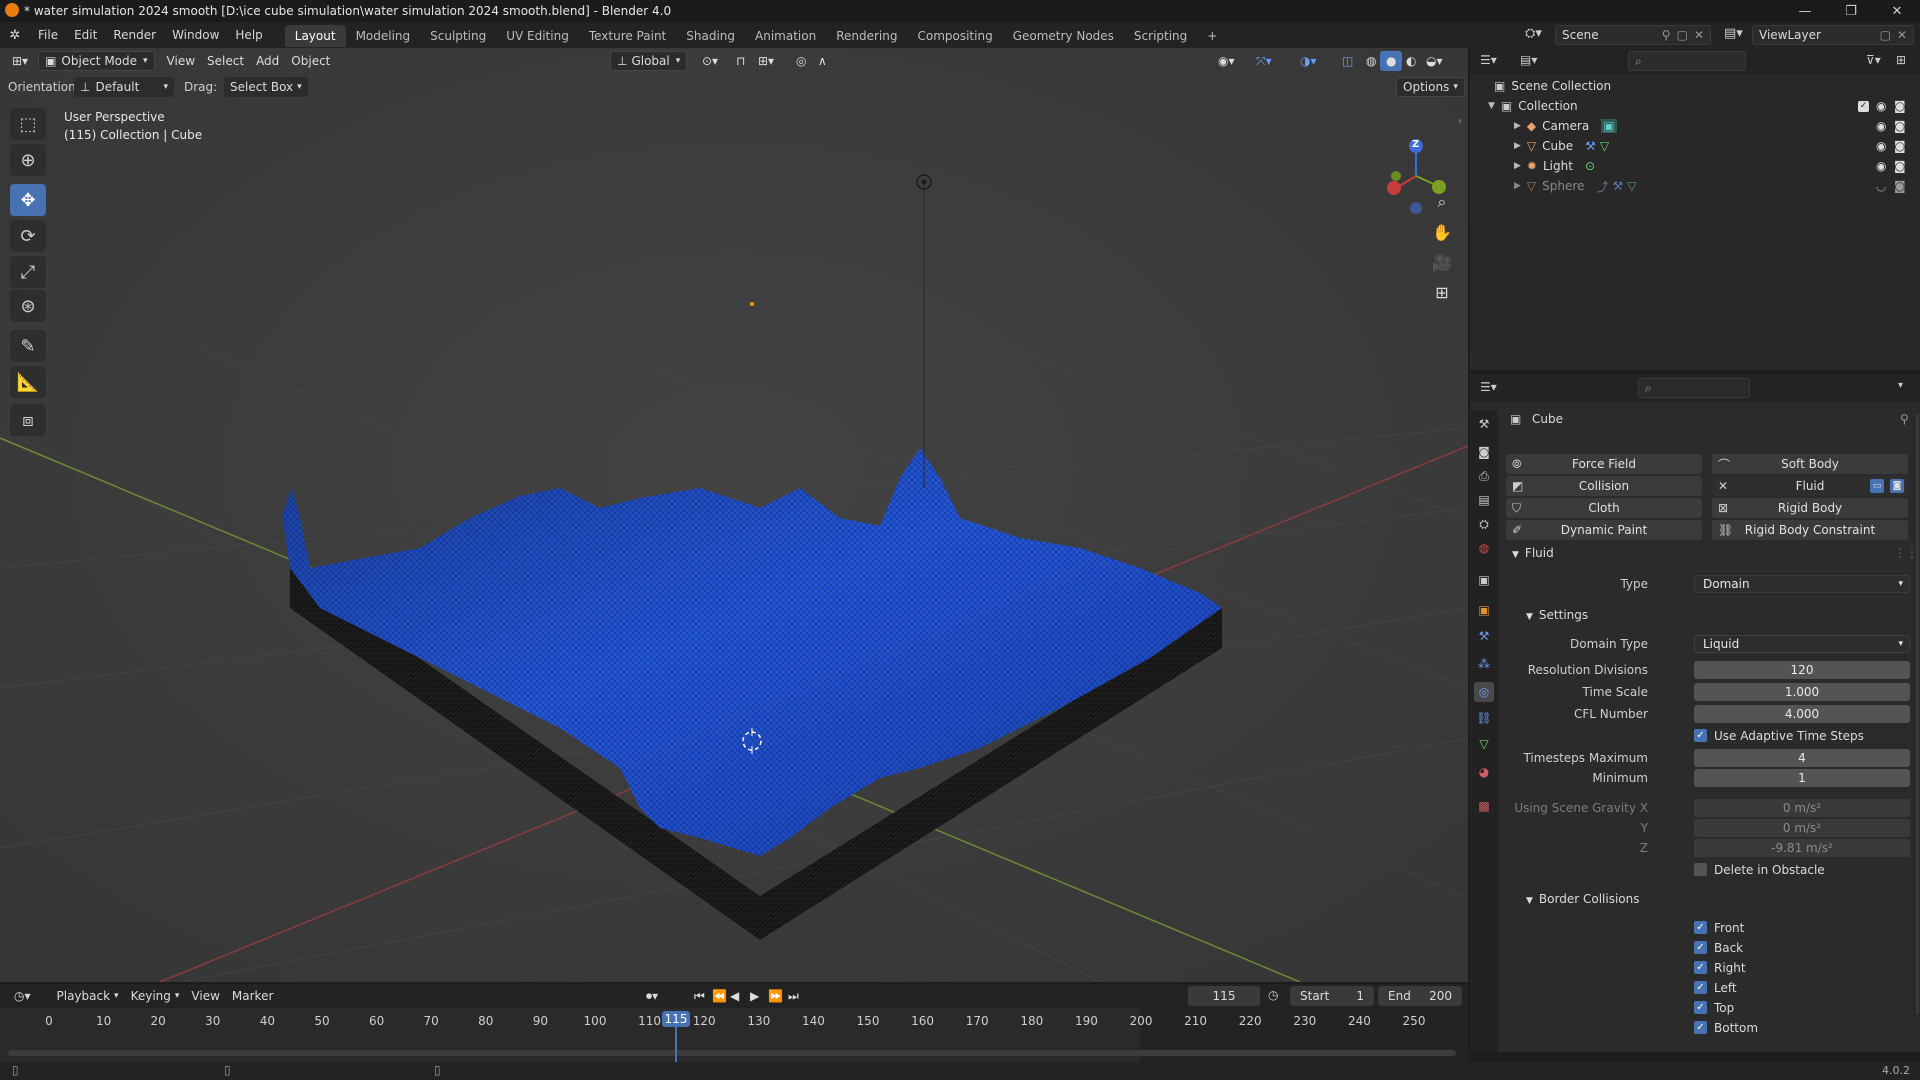 This screenshot has height=1080, width=1920. What do you see at coordinates (1308, 61) in the screenshot?
I see `overlay-toggle-icon: ◑▾` at bounding box center [1308, 61].